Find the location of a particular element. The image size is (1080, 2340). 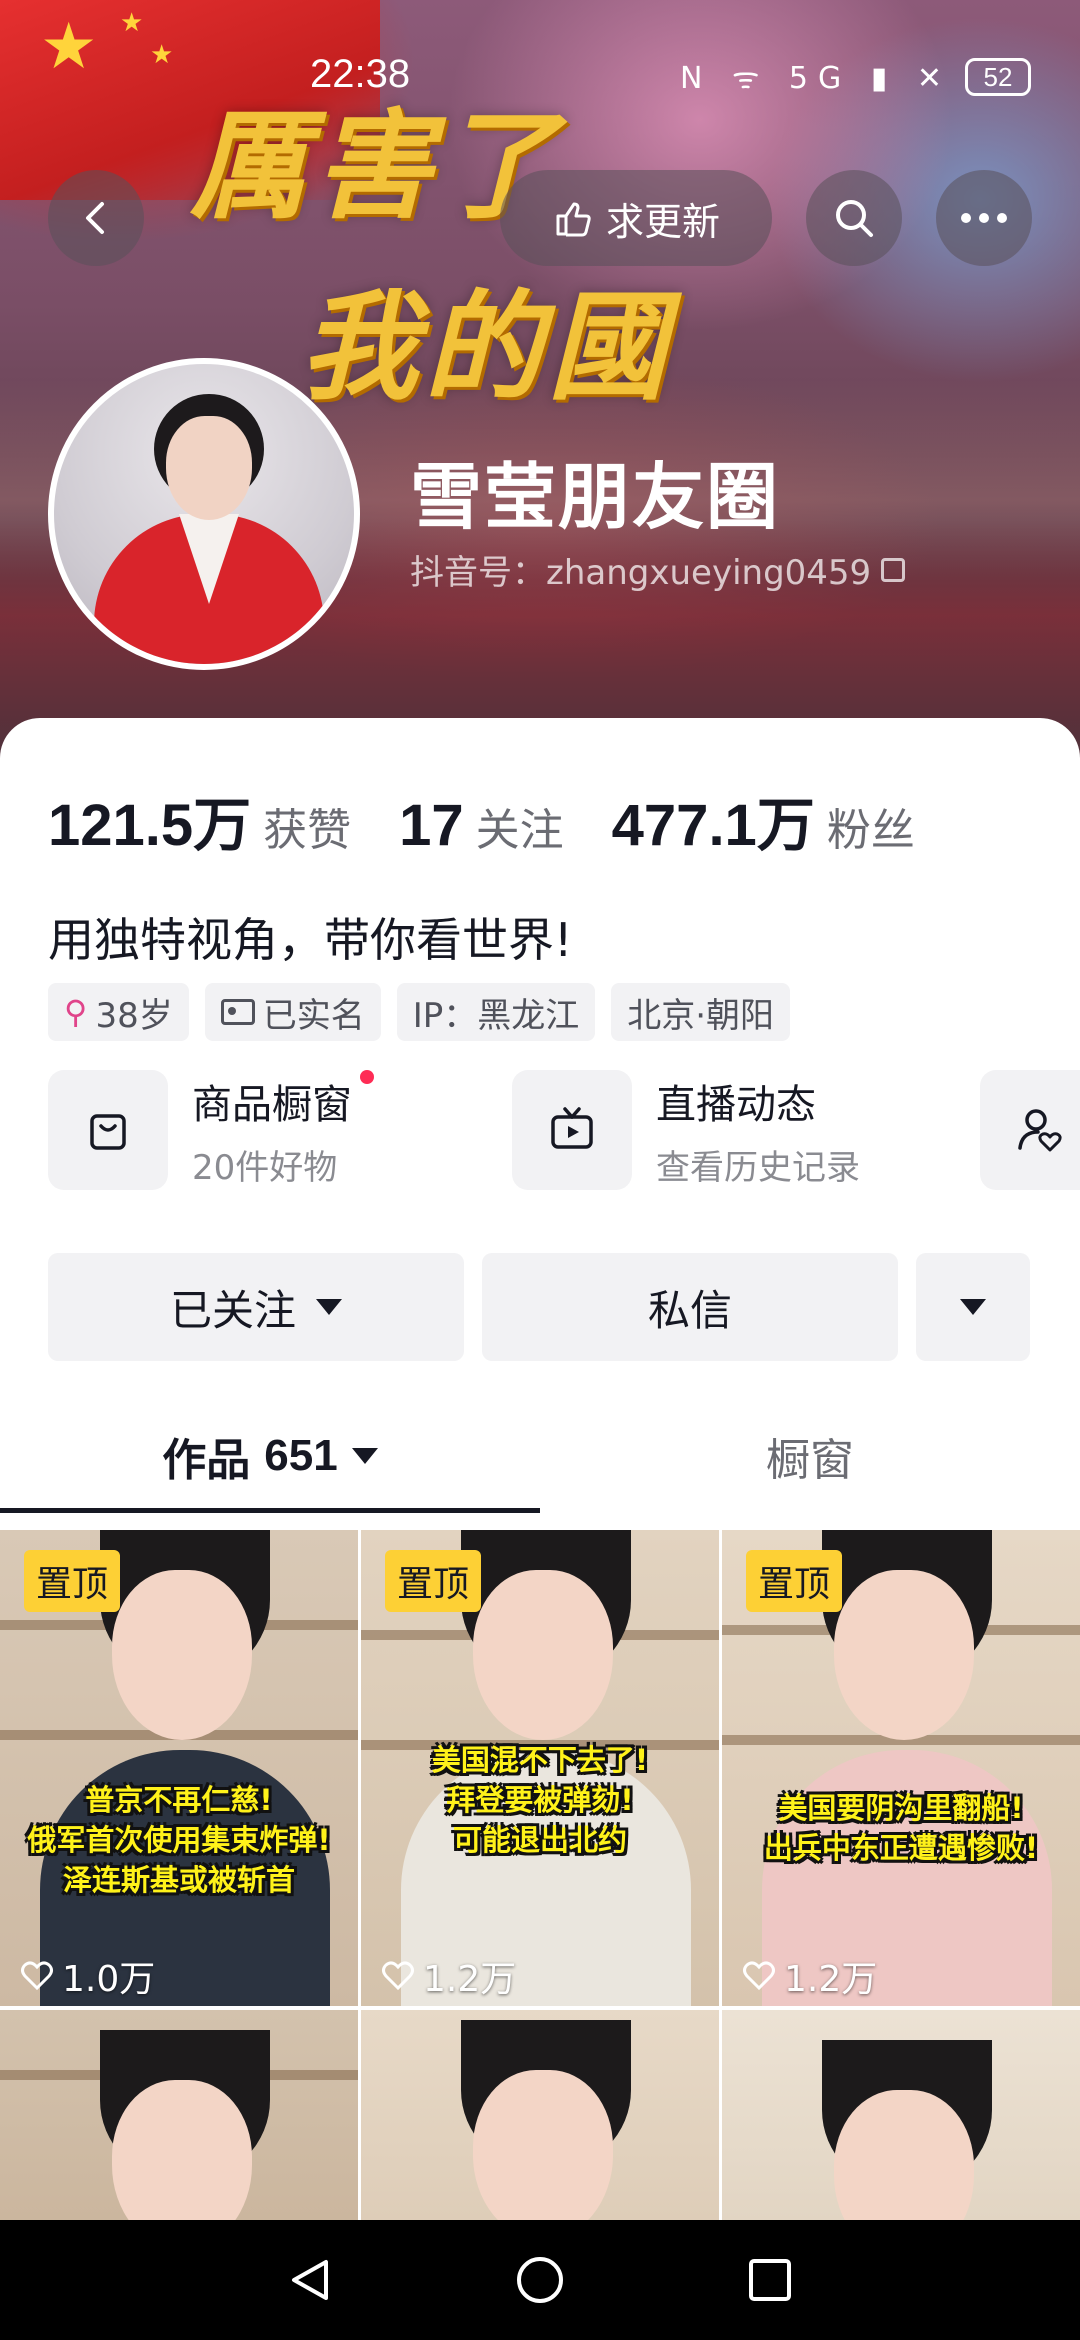

stats-row: 121.5万 获赞 17 关注 477.1万 粉丝 is located at coordinates (505, 820).